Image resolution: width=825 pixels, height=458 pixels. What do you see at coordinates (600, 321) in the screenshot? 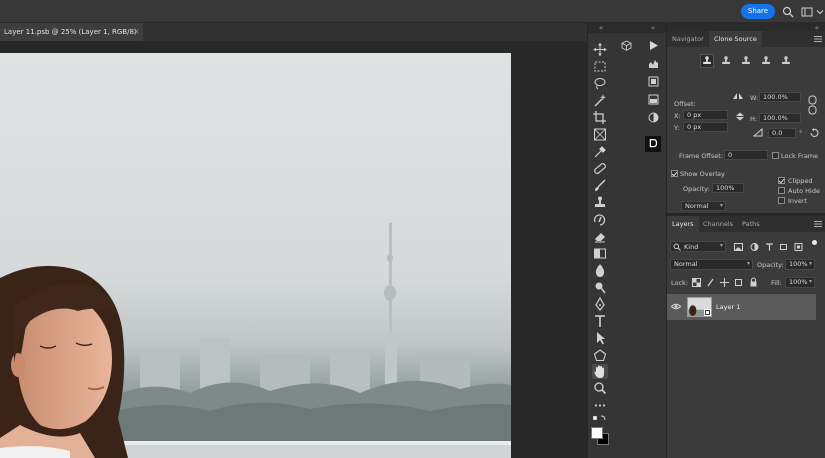
I see `type-tool-icon` at bounding box center [600, 321].